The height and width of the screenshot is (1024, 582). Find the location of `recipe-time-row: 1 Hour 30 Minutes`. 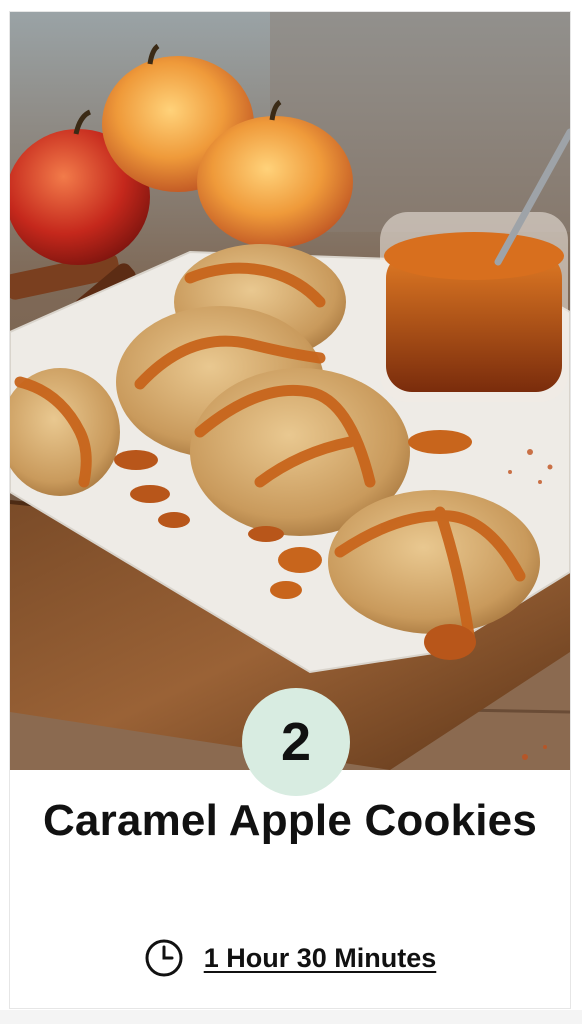

recipe-time-row: 1 Hour 30 Minutes is located at coordinates (290, 958).